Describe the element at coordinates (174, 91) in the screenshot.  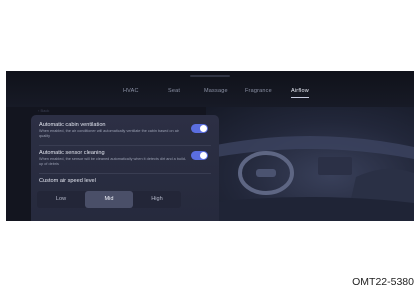
I see `tab-seat: Seat` at that location.